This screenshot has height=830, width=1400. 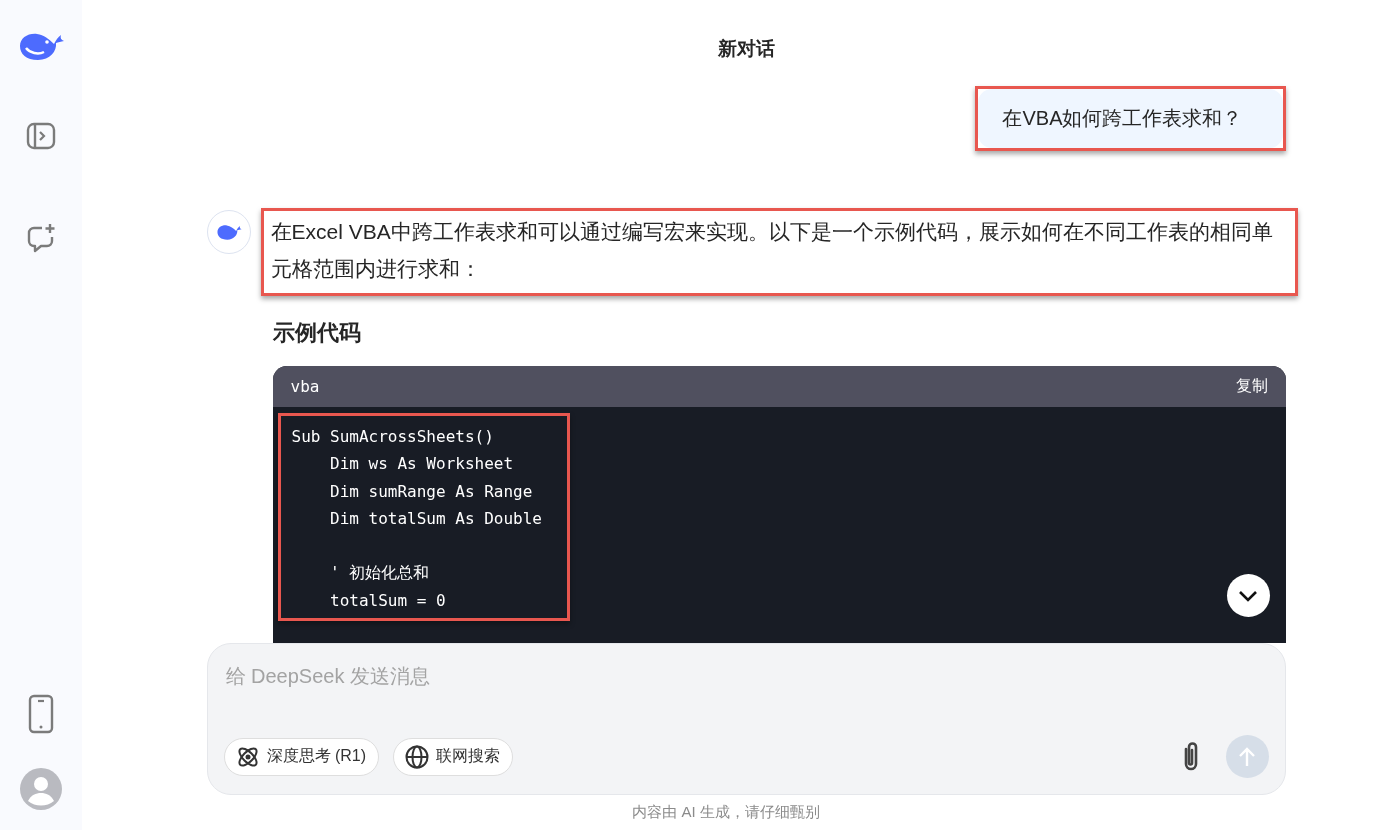 I want to click on code-line: totalSum = 0, so click(x=388, y=600).